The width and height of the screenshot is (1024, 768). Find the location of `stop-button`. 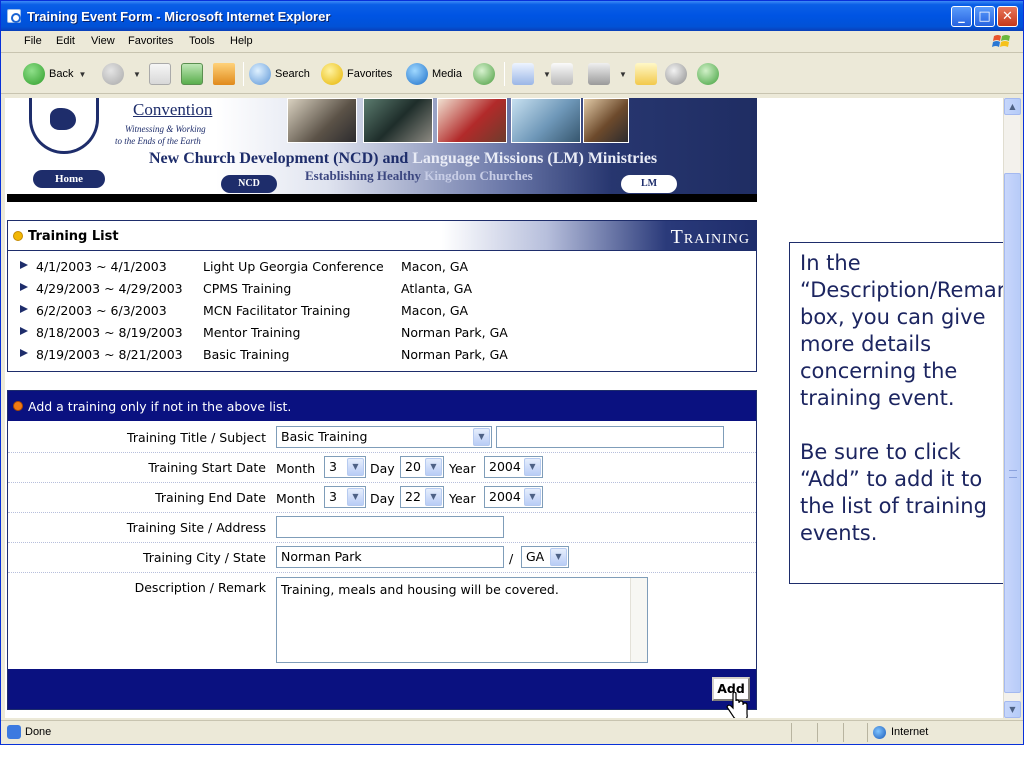

stop-button is located at coordinates (162, 74).